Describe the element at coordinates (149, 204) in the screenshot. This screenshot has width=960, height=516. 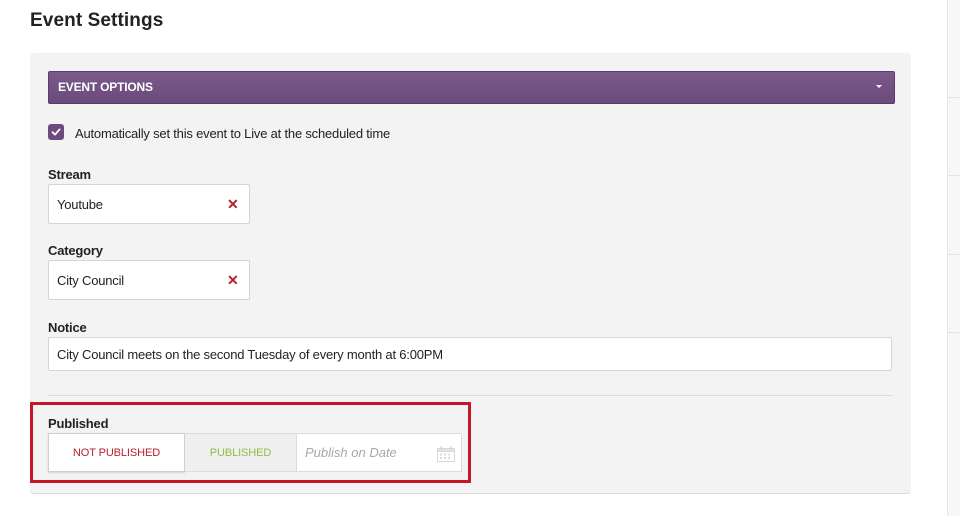
I see `stream-select: Youtube ✕` at that location.